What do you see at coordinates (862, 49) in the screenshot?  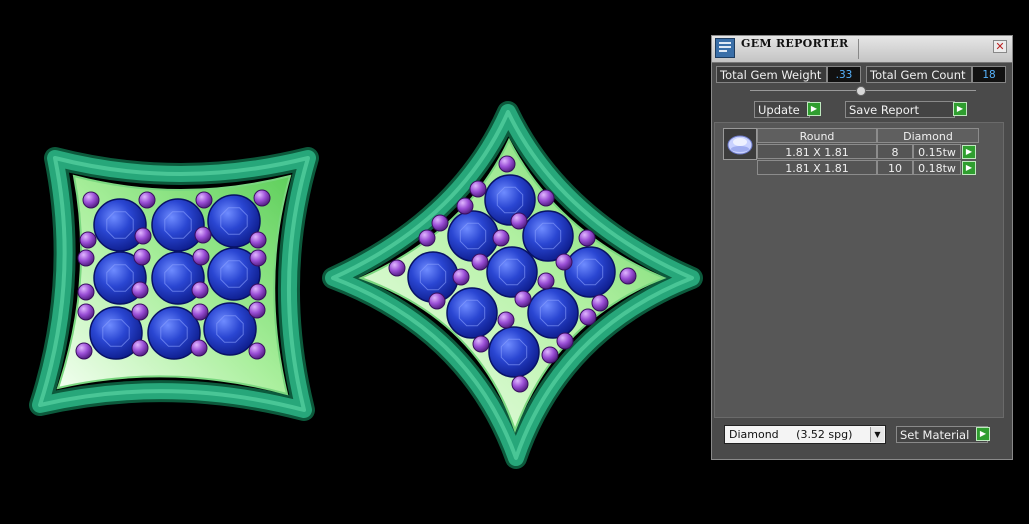 I see `title-bar: GEM REPORTER ✕` at bounding box center [862, 49].